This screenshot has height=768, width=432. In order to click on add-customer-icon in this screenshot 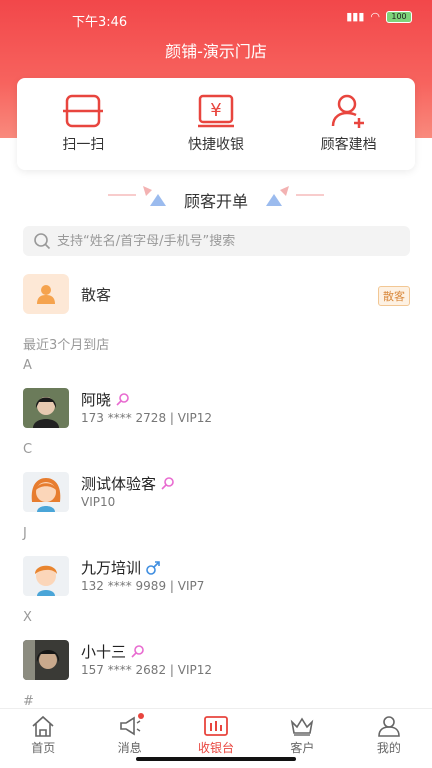, I will do `click(347, 111)`.